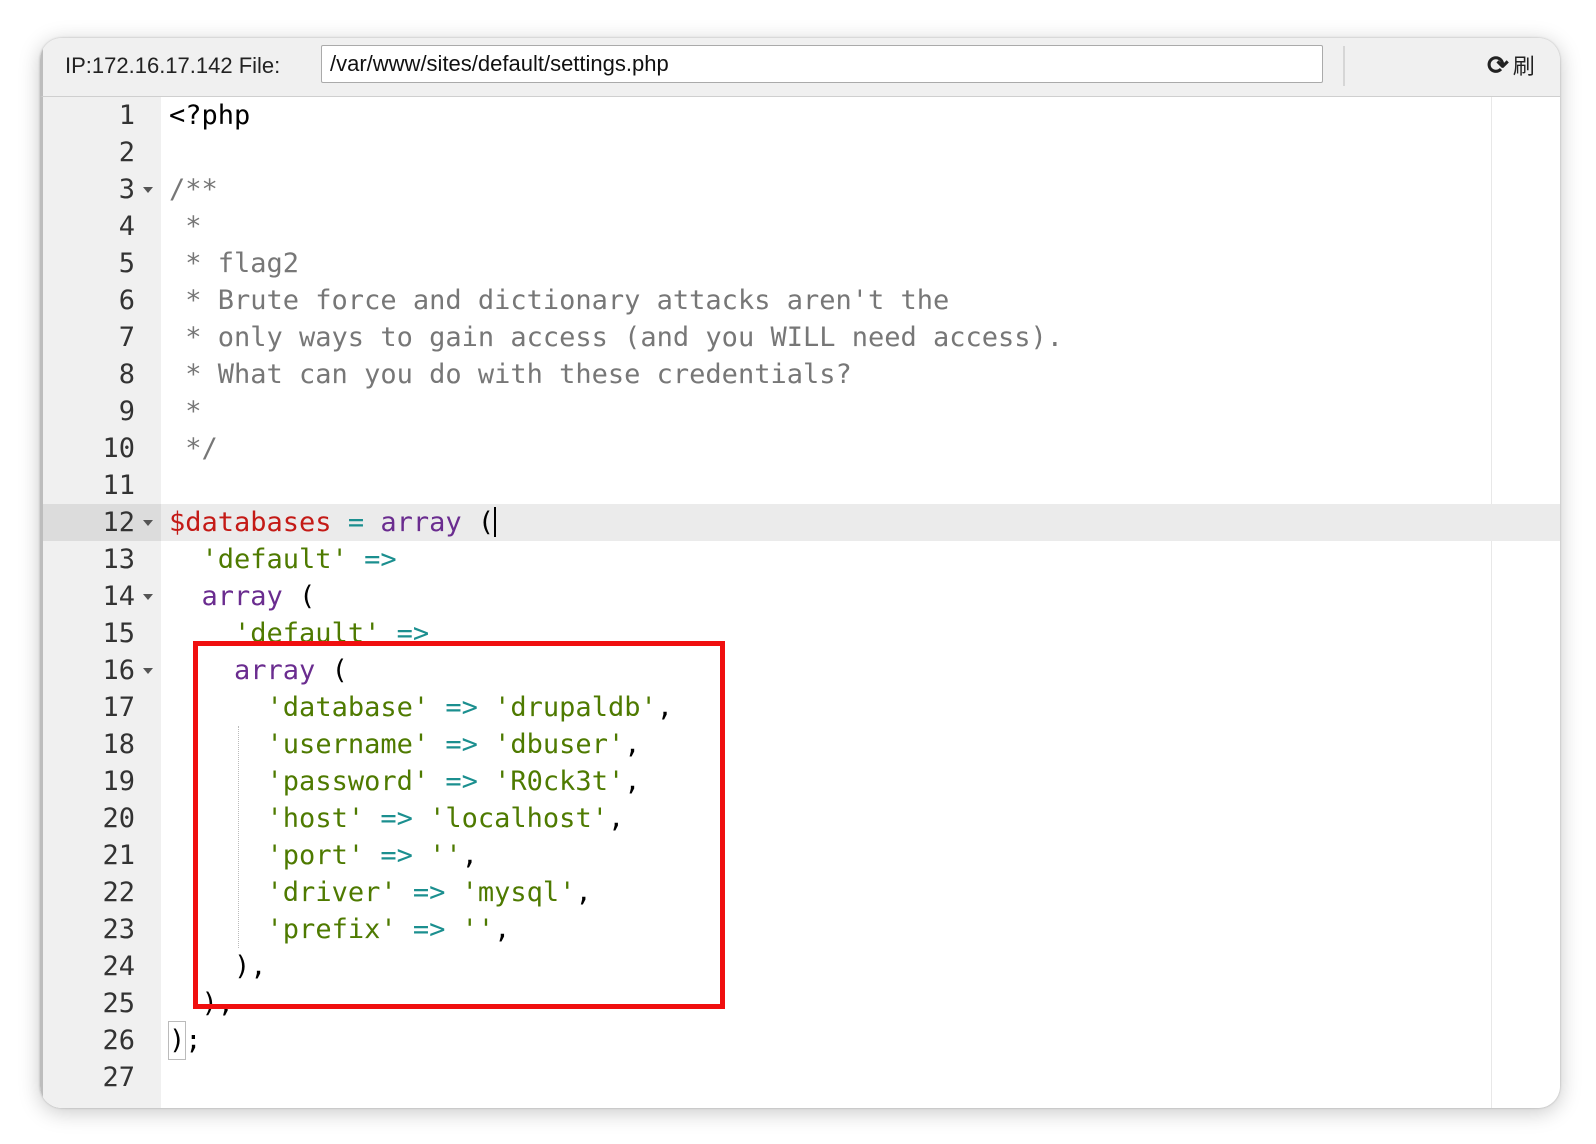  I want to click on refresh-label: 刷, so click(1523, 66).